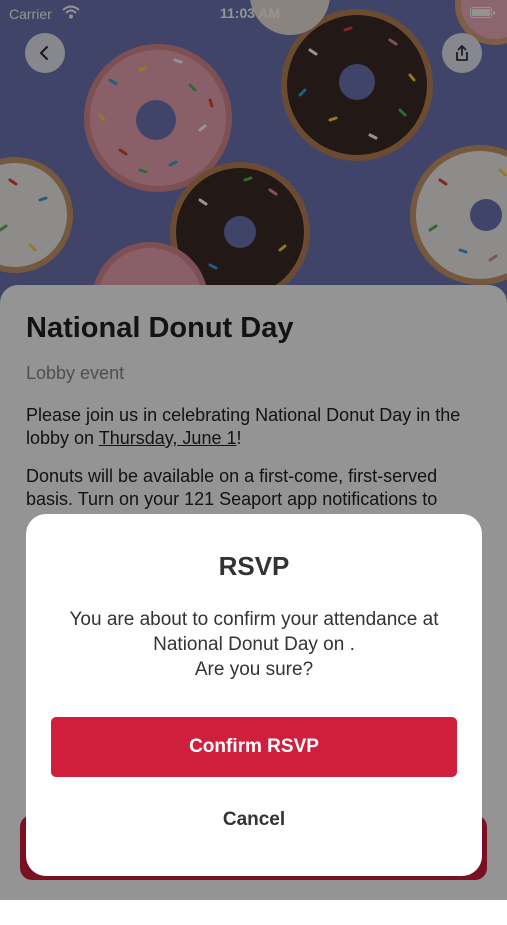  I want to click on cancel-button: Cancel, so click(254, 820).